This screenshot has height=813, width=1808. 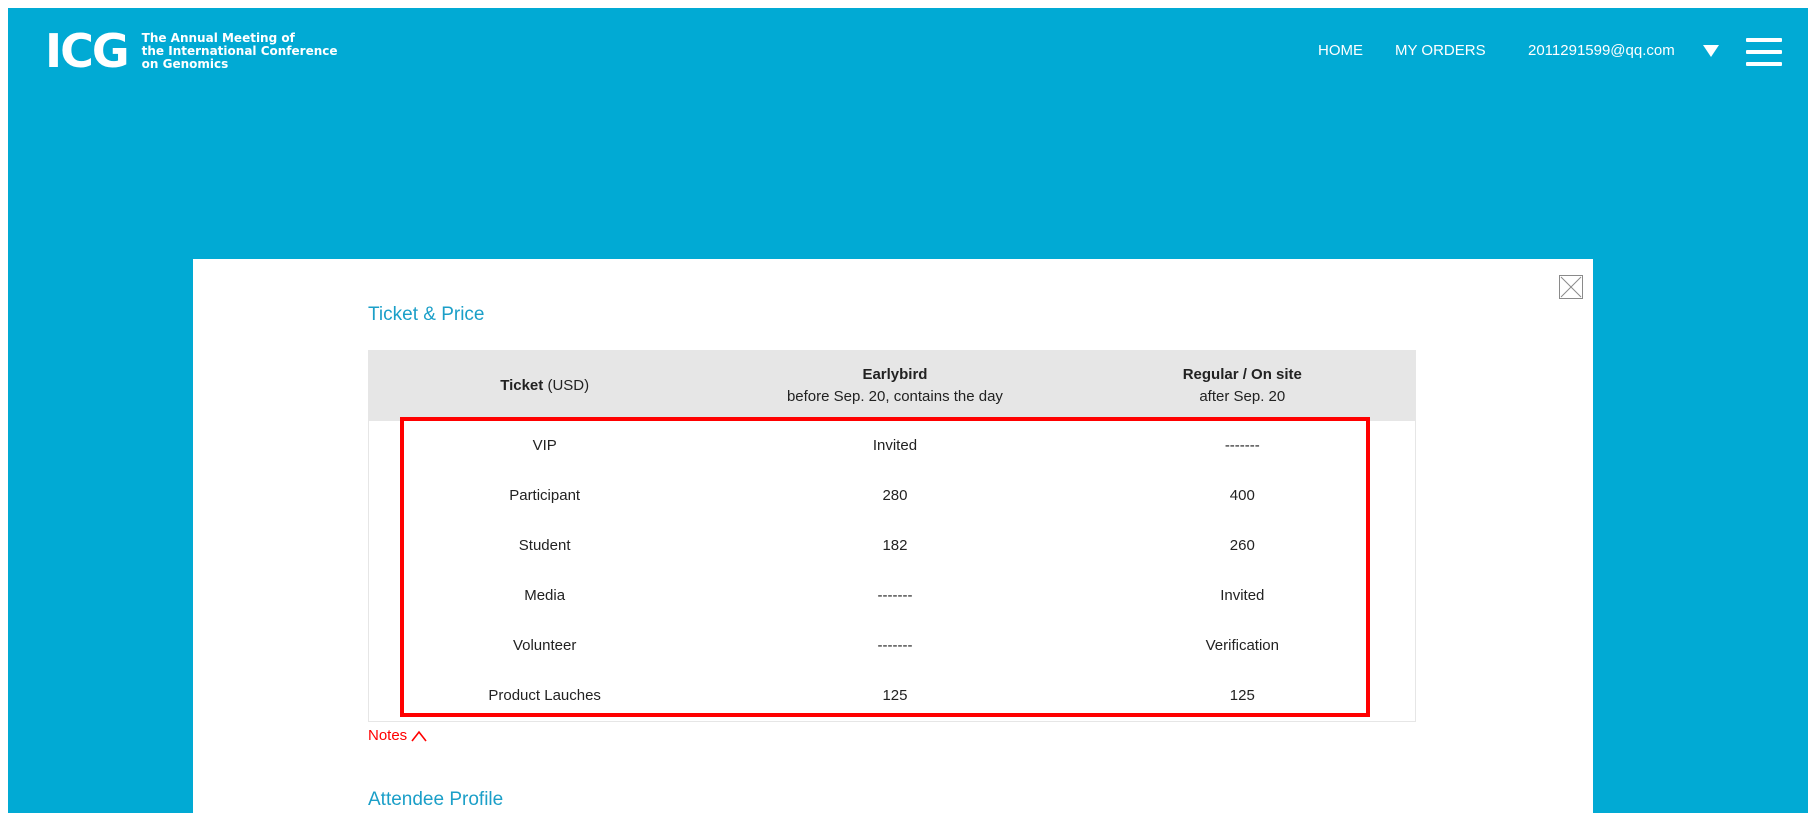 I want to click on notes-toggle: Notes, so click(x=397, y=735).